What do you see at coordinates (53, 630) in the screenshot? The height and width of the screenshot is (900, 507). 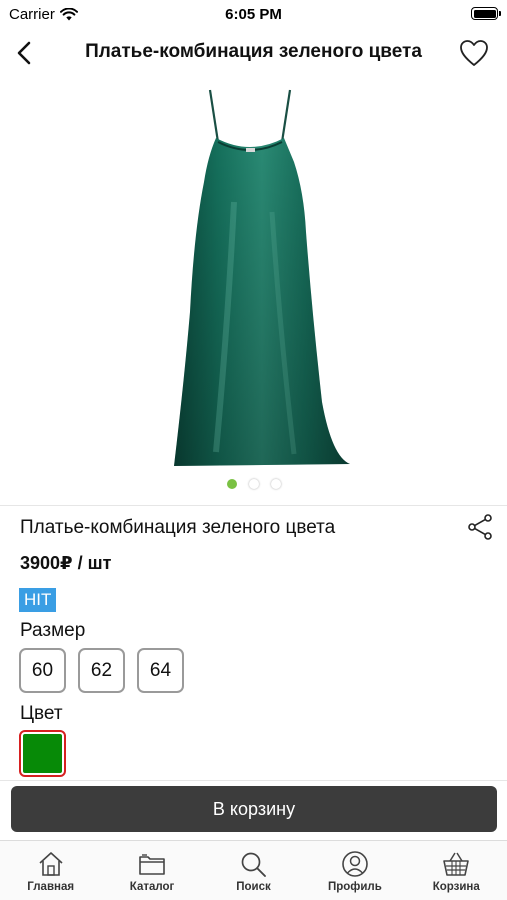 I see `size-label: Размер` at bounding box center [53, 630].